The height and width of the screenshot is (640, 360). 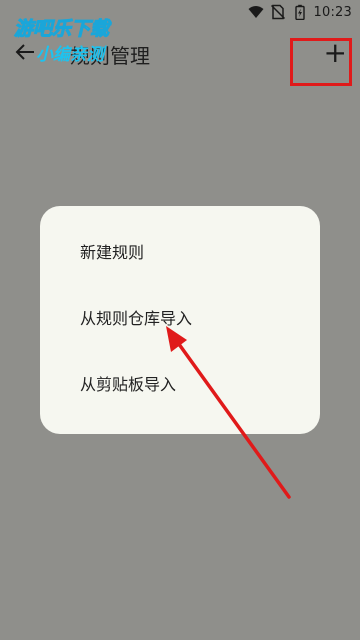 What do you see at coordinates (180, 317) in the screenshot?
I see `menu-item-import-from-repo: 从规则仓库导入` at bounding box center [180, 317].